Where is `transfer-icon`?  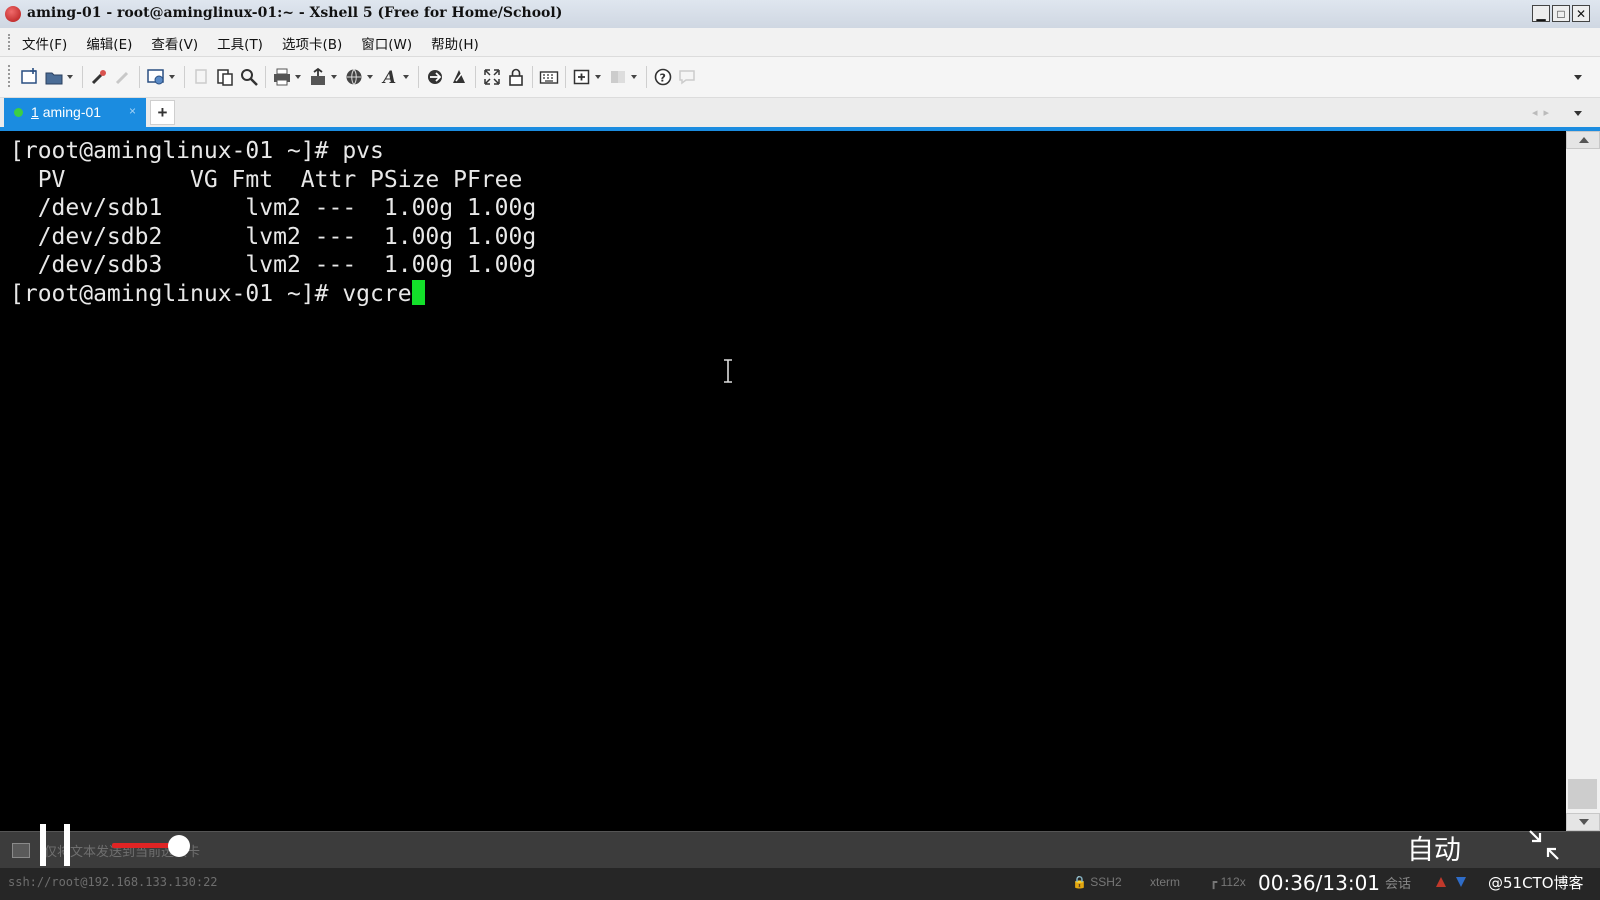 transfer-icon is located at coordinates (318, 77).